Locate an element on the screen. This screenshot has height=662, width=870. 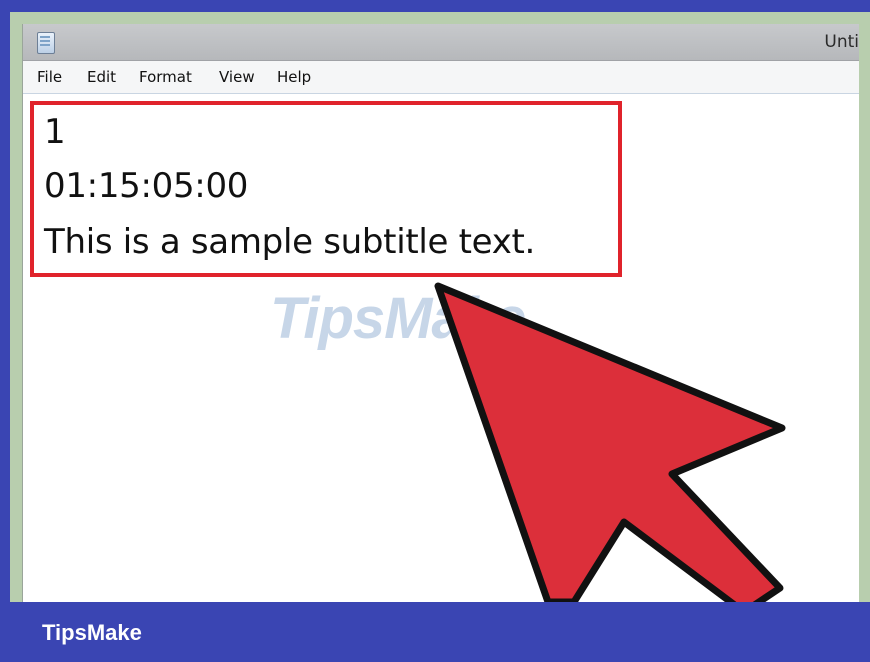
footer-bar: TipsMake is located at coordinates (435, 632).